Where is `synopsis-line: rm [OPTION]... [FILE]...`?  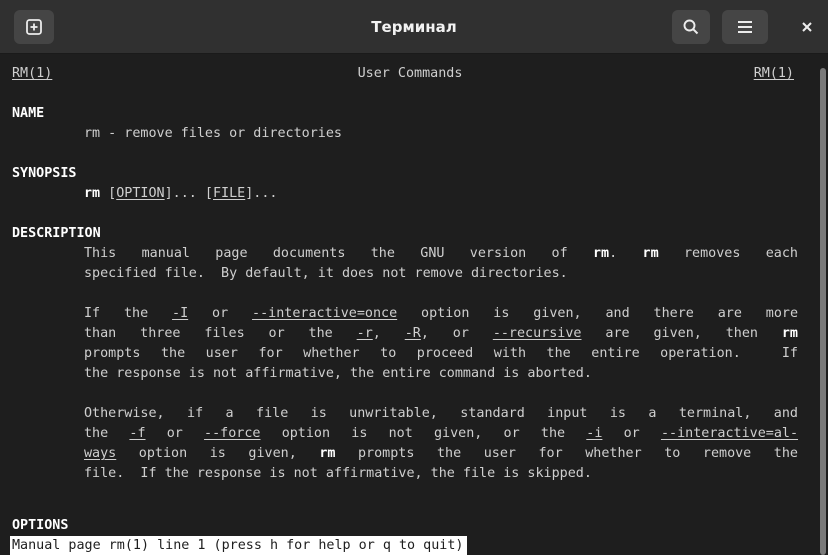
synopsis-line: rm [OPTION]... [FILE]... is located at coordinates (181, 193).